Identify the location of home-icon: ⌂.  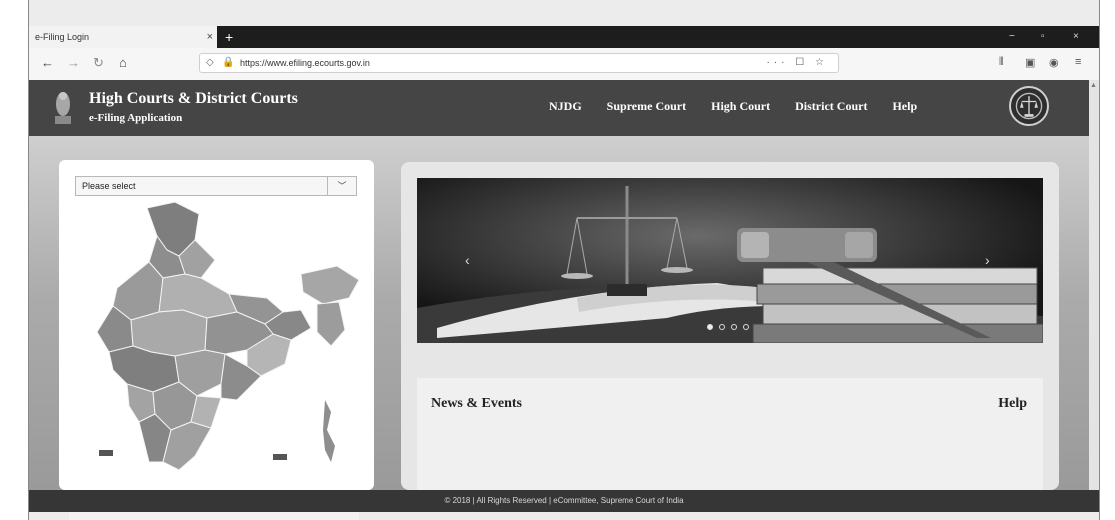
(123, 63).